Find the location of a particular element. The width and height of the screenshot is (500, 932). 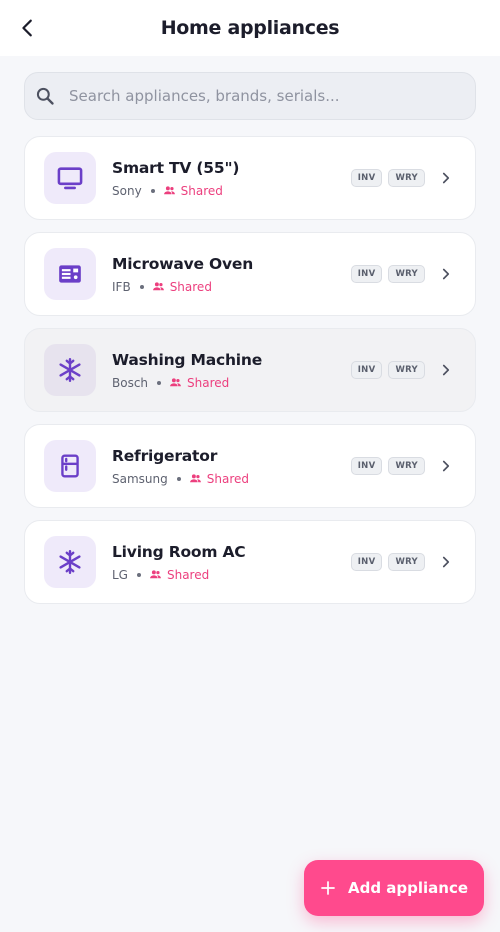

add-appliance-button: Add appliance is located at coordinates (394, 888).